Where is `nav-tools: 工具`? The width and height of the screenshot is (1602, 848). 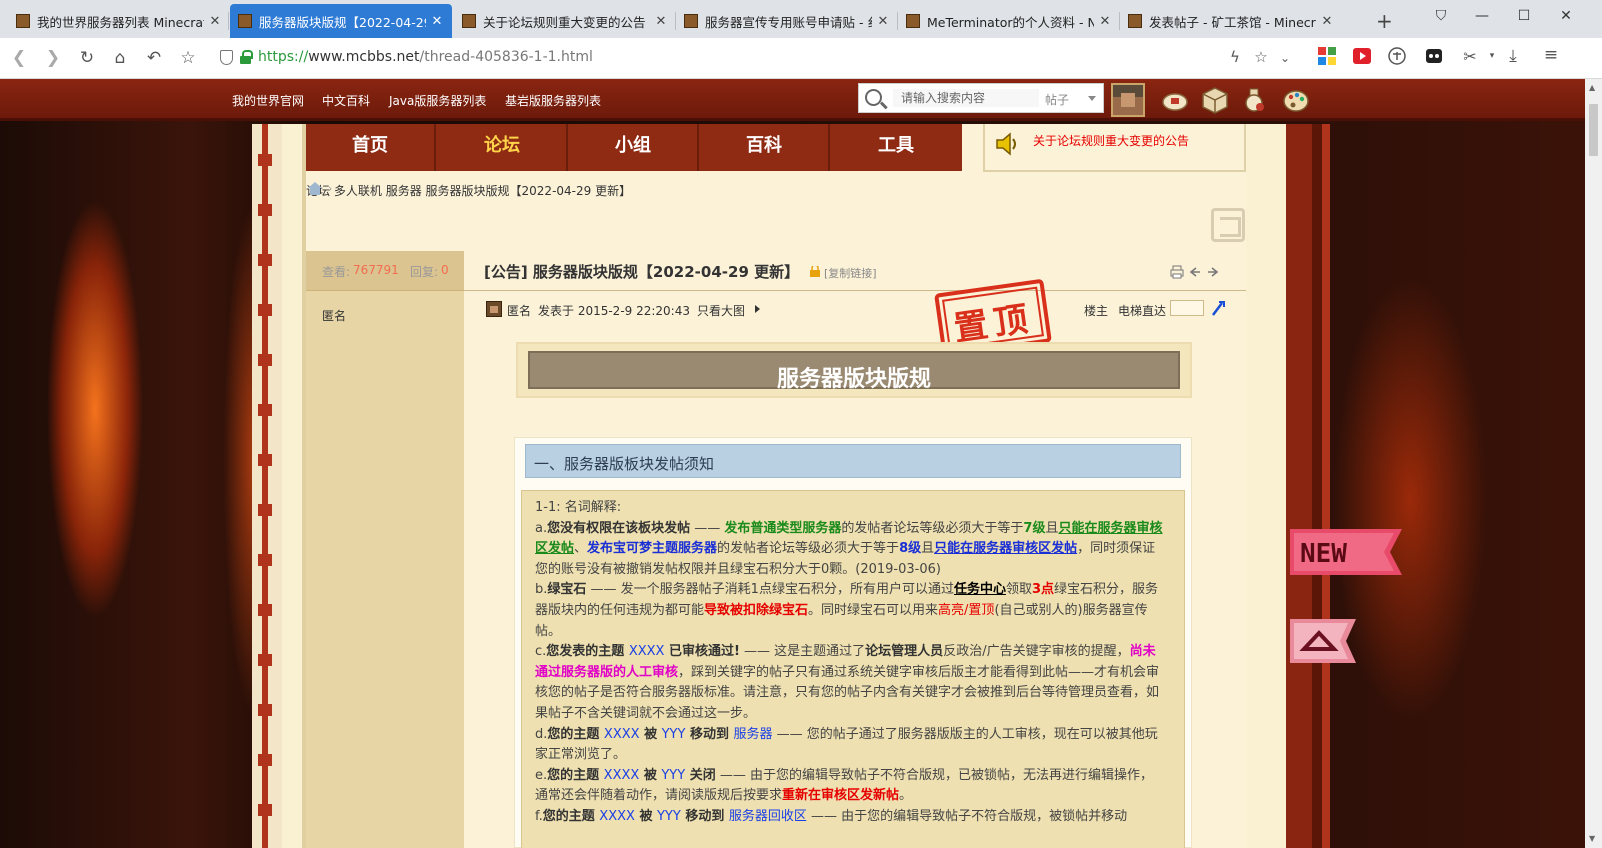 nav-tools: 工具 is located at coordinates (896, 147).